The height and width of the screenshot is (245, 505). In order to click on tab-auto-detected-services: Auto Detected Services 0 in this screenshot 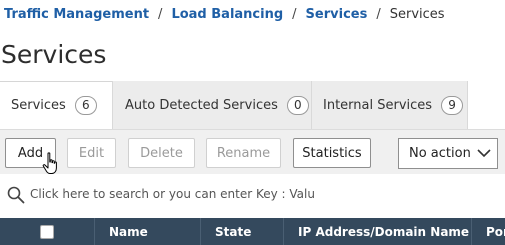, I will do `click(211, 105)`.